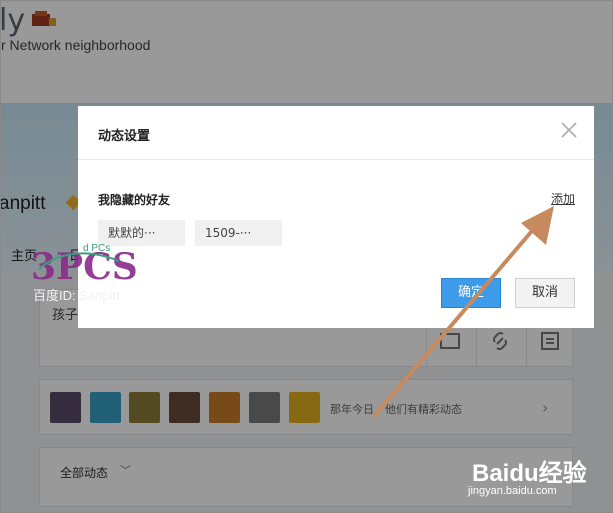 The width and height of the screenshot is (613, 513). Describe the element at coordinates (463, 311) in the screenshot. I see `annotation-arrow` at that location.